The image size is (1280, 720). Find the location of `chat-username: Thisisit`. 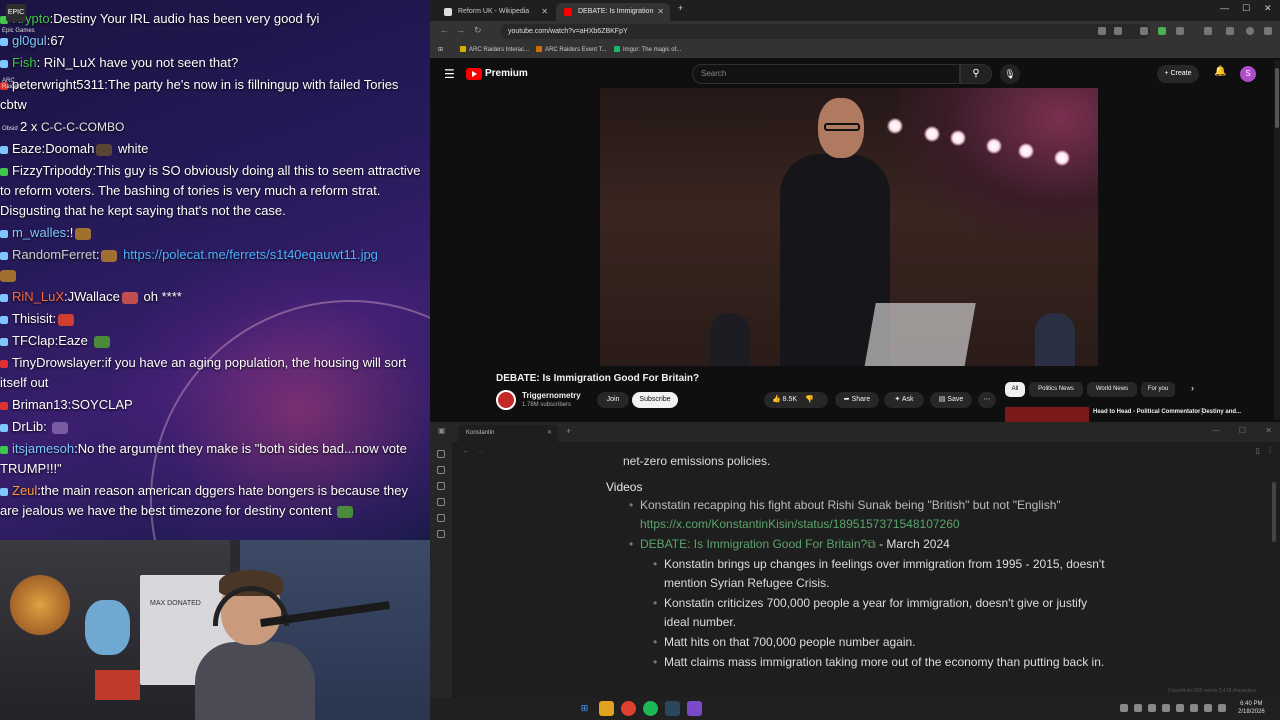

chat-username: Thisisit is located at coordinates (32, 318).